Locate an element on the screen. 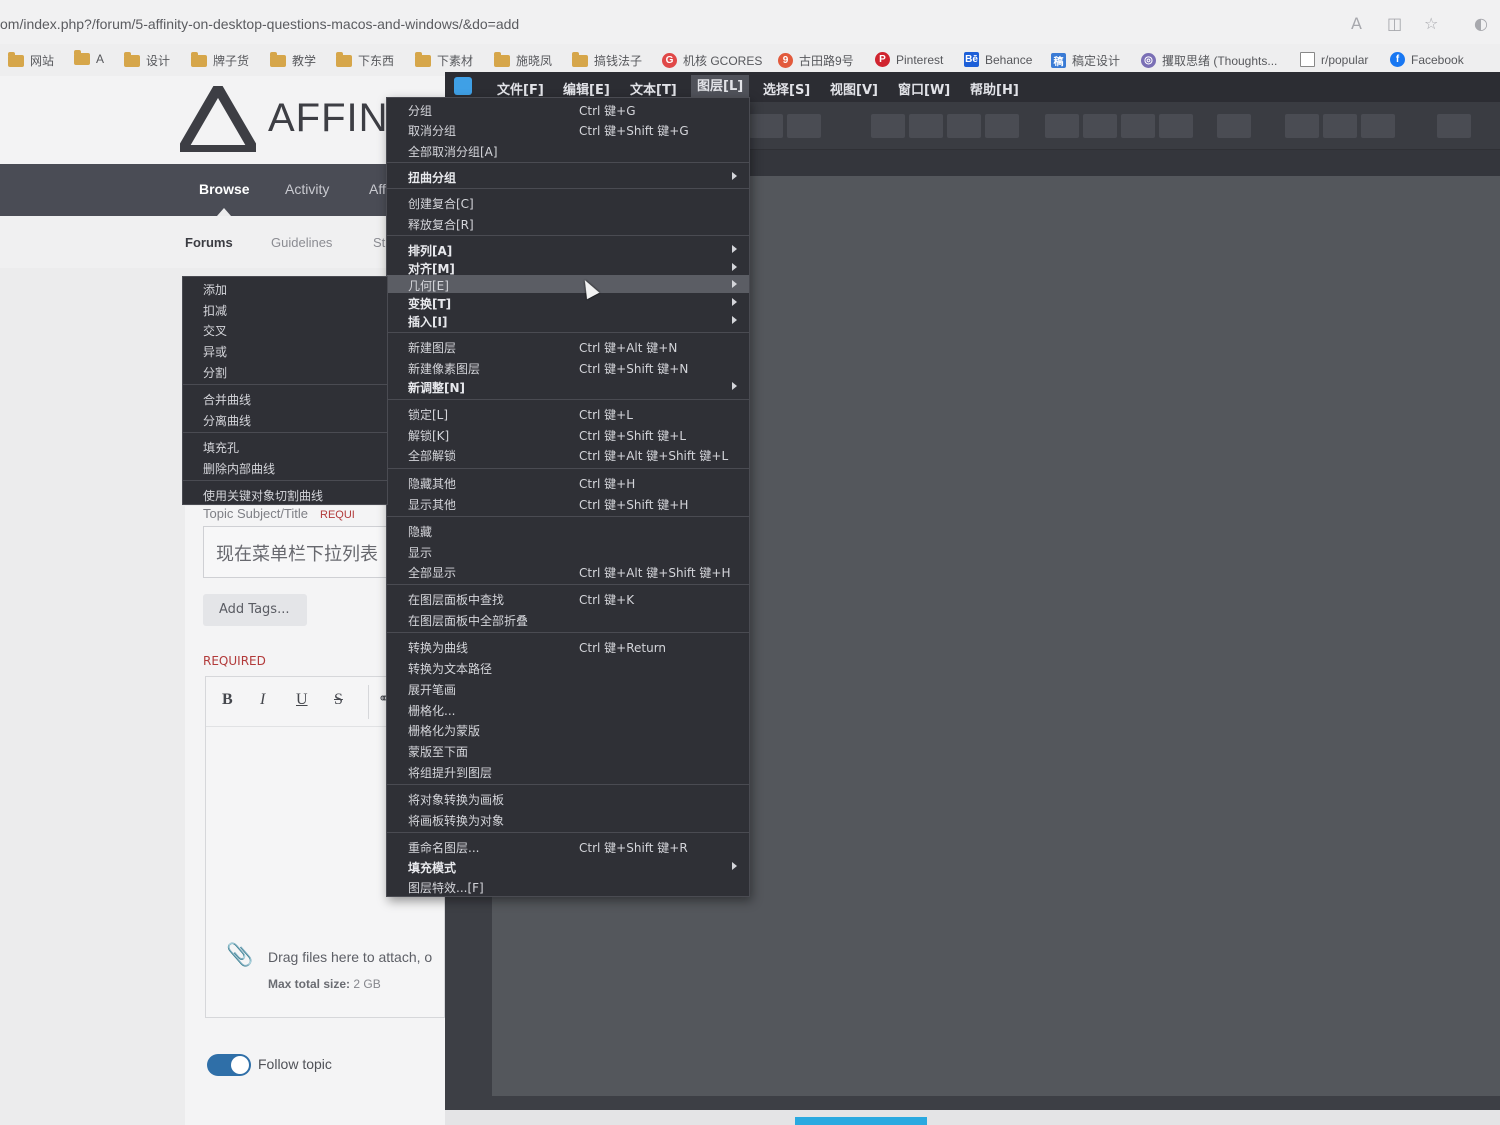 The width and height of the screenshot is (1500, 1125). underline-button: U is located at coordinates (302, 700).